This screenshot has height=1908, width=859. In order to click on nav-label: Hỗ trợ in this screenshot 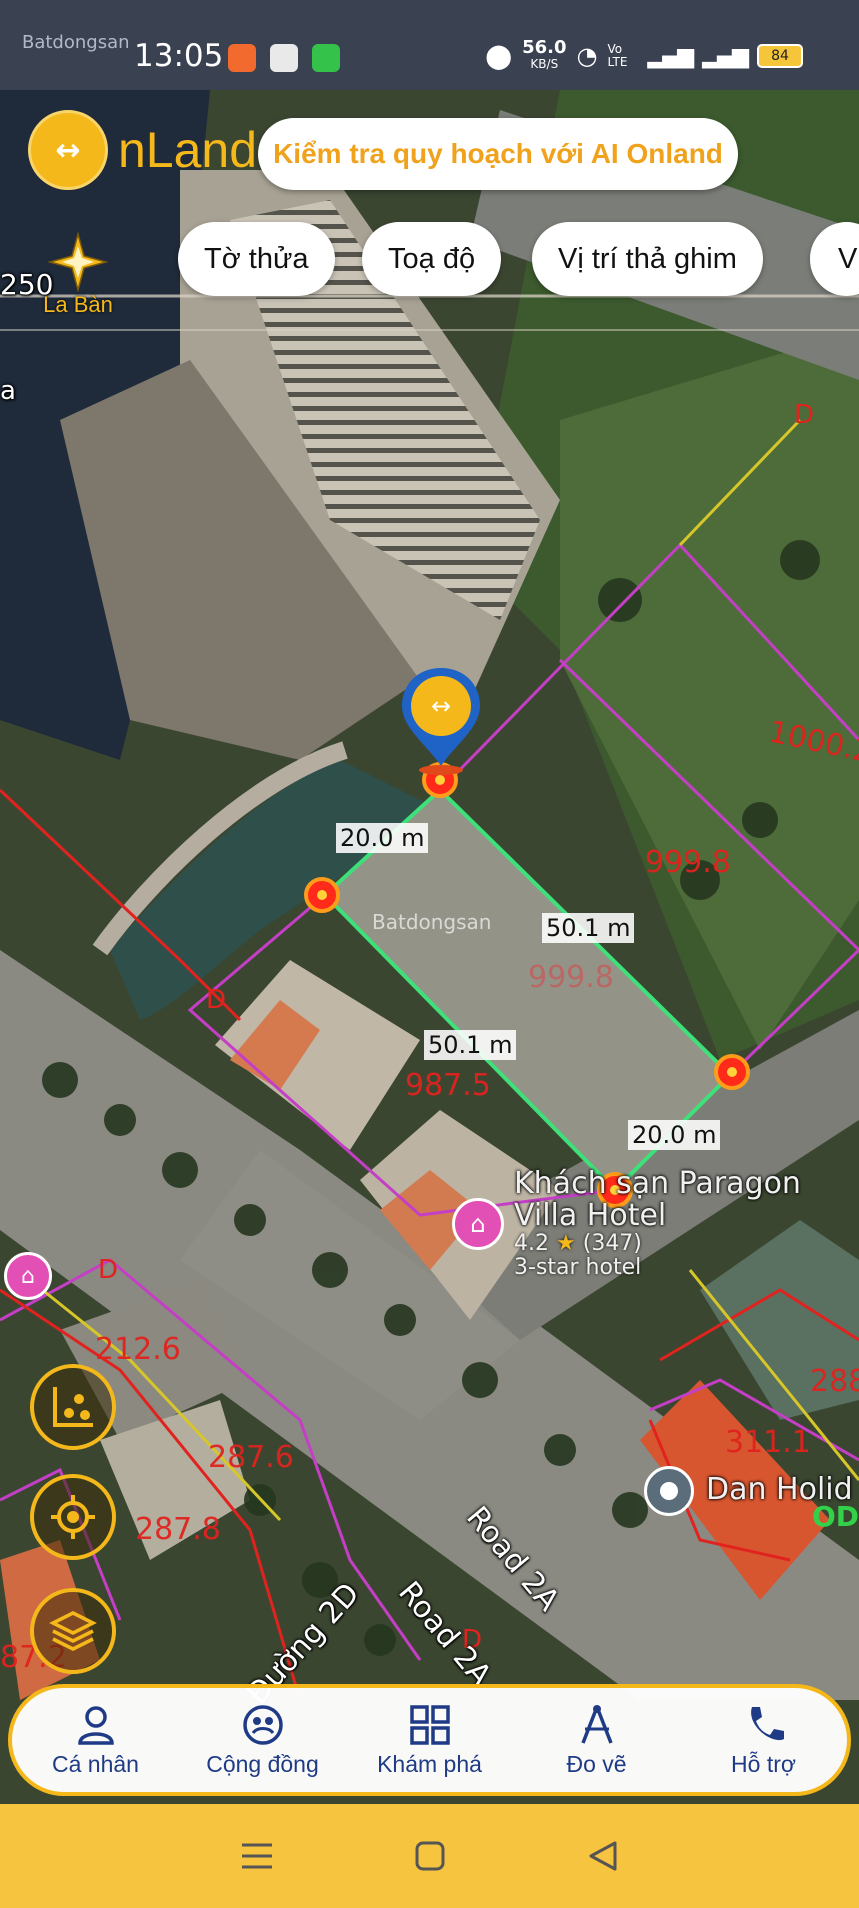, I will do `click(763, 1763)`.